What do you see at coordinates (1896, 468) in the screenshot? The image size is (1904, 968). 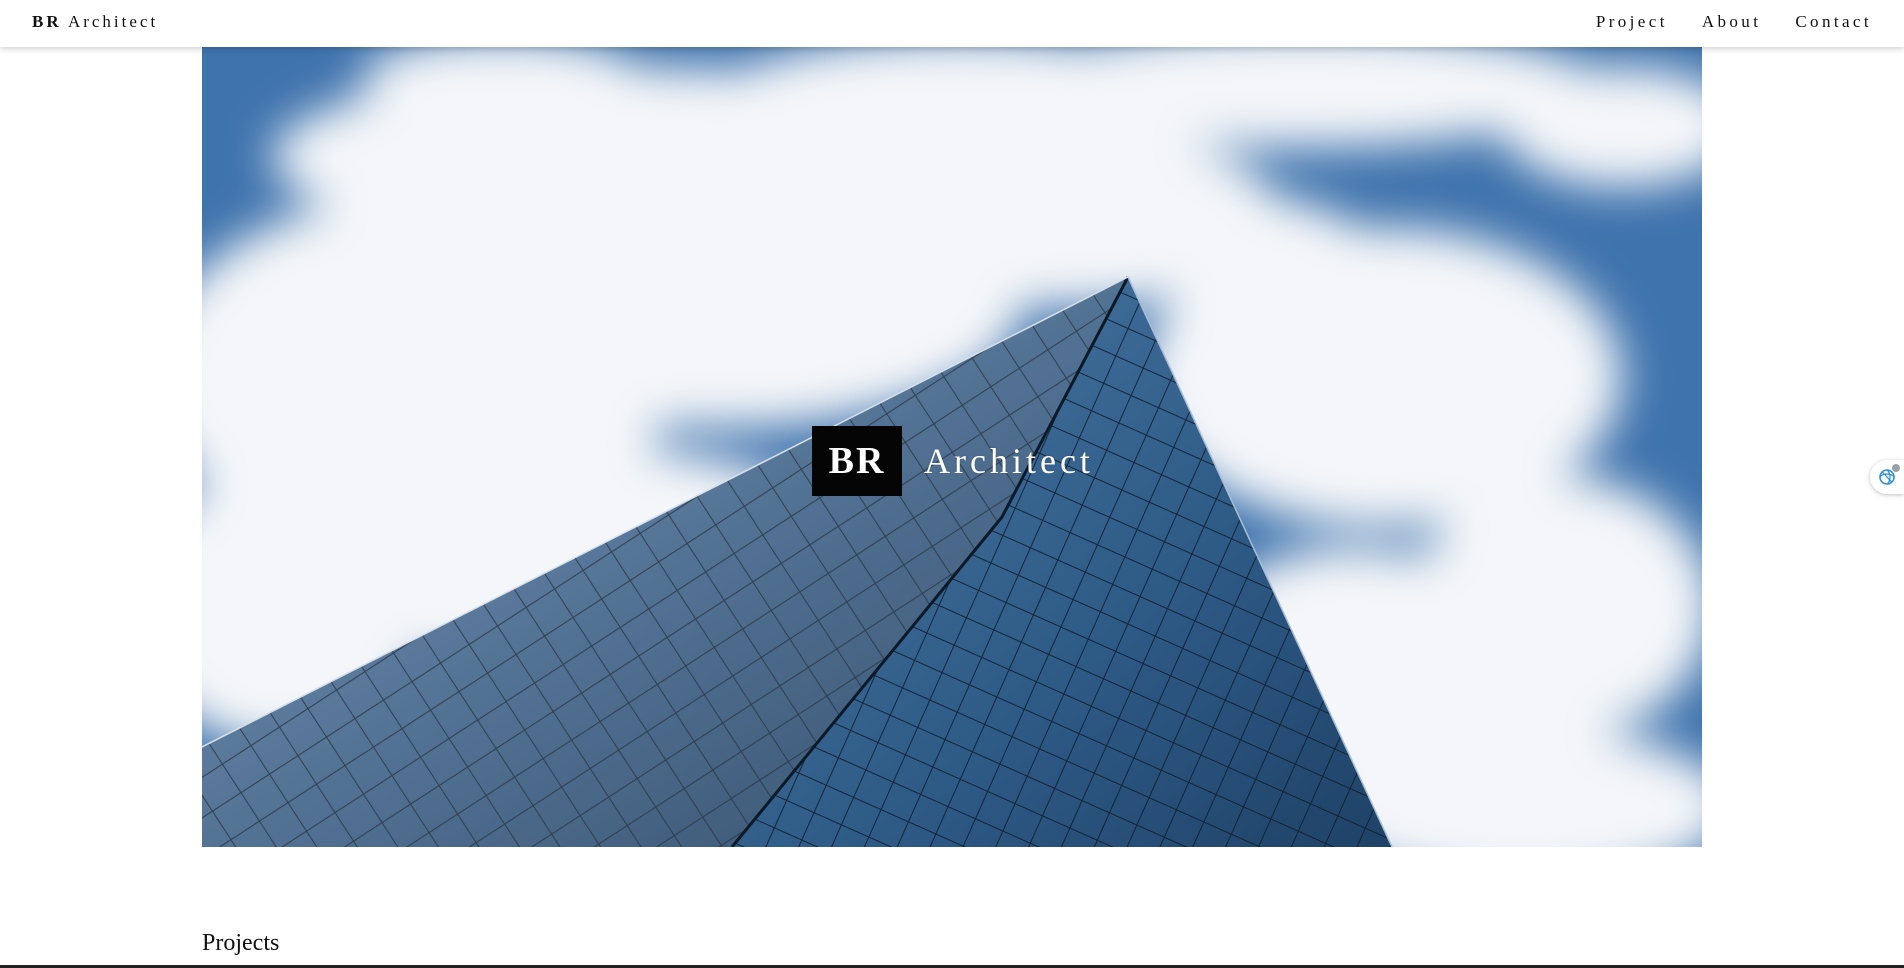 I see `notification-badge` at bounding box center [1896, 468].